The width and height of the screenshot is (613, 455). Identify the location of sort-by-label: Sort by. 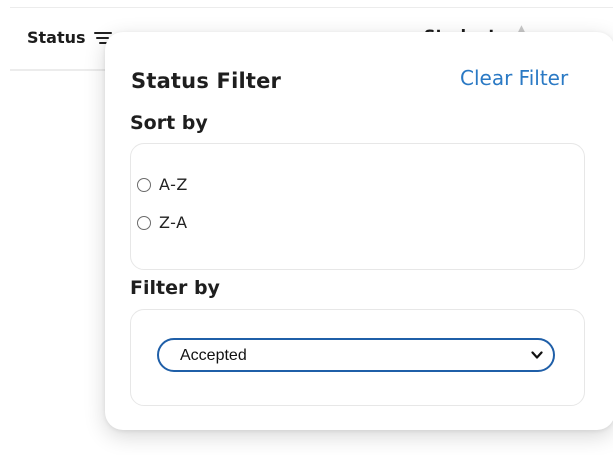
(169, 123).